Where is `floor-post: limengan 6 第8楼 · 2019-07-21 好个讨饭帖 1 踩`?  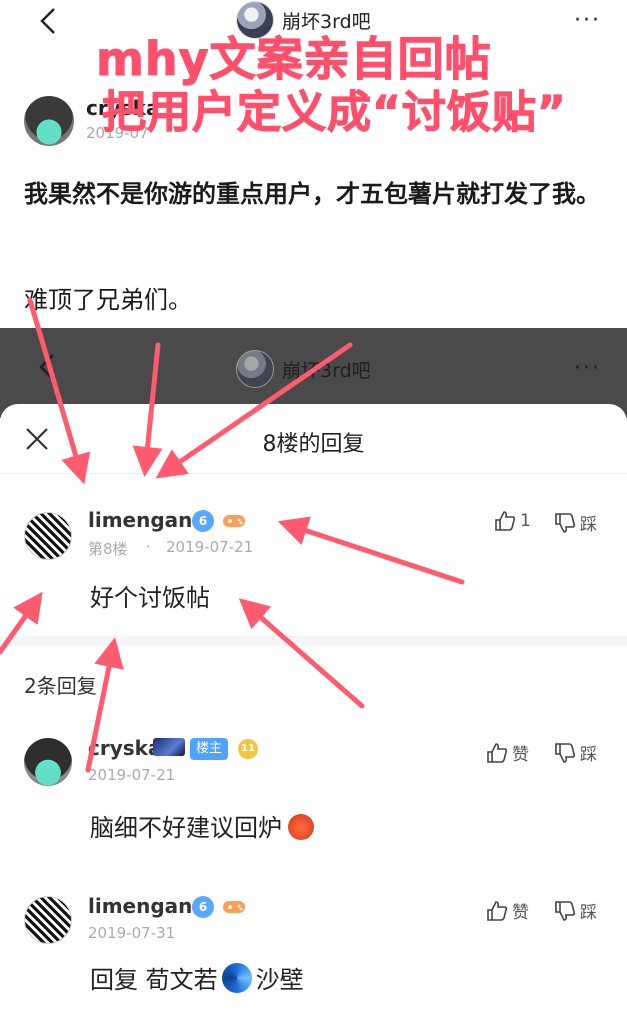 floor-post: limengan 6 第8楼 · 2019-07-21 好个讨饭帖 1 踩 is located at coordinates (313, 567).